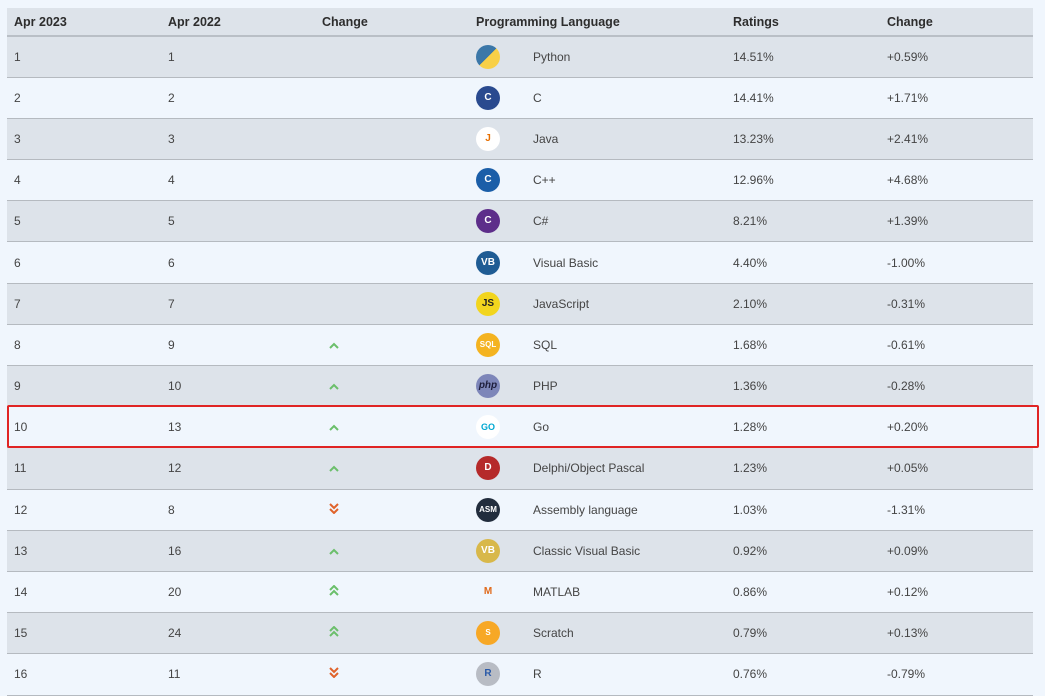  Describe the element at coordinates (803, 674) in the screenshot. I see `rating-value: 0.76%` at that location.